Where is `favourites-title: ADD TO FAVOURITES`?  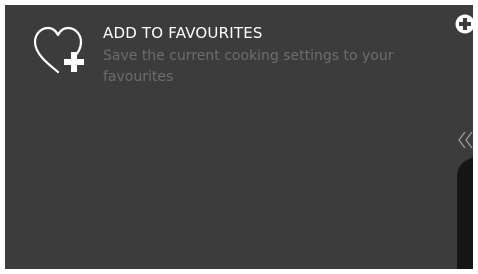 favourites-title: ADD TO FAVOURITES is located at coordinates (183, 33).